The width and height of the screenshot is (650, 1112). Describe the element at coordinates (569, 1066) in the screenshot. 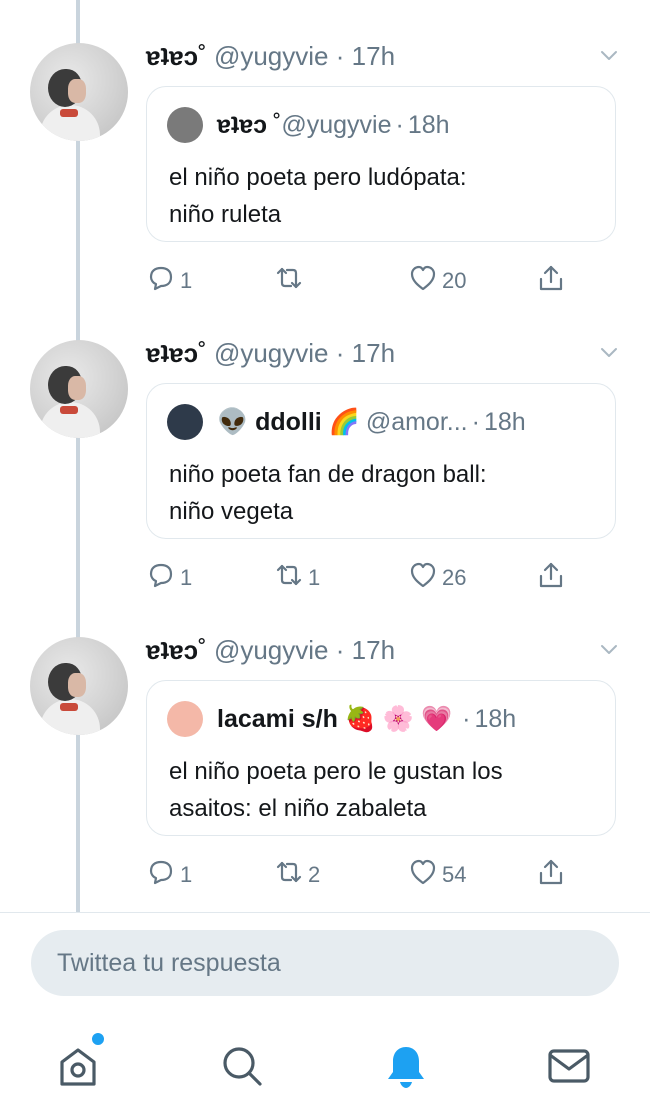

I see `messages-icon` at that location.